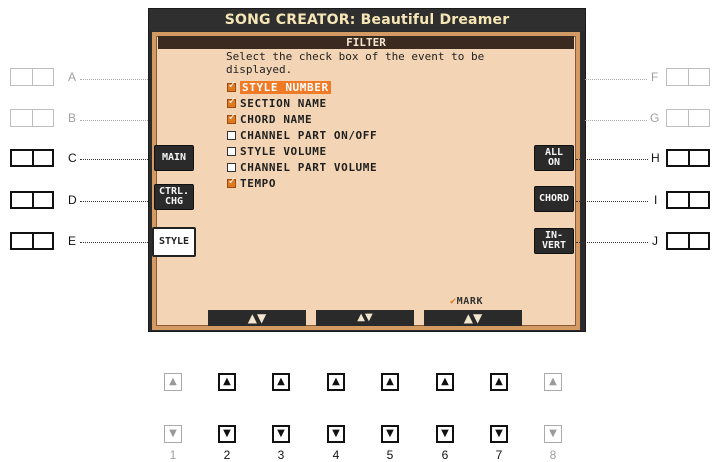 The width and height of the screenshot is (712, 462). I want to click on down-button-7: ▼, so click(499, 434).